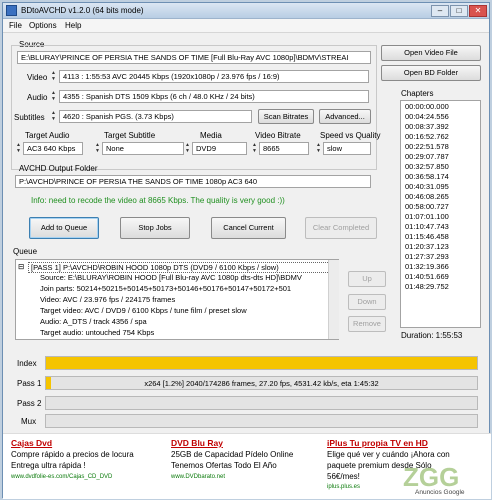 The image size is (492, 500). Describe the element at coordinates (347, 148) in the screenshot. I see `speed-quality-field: slow` at that location.